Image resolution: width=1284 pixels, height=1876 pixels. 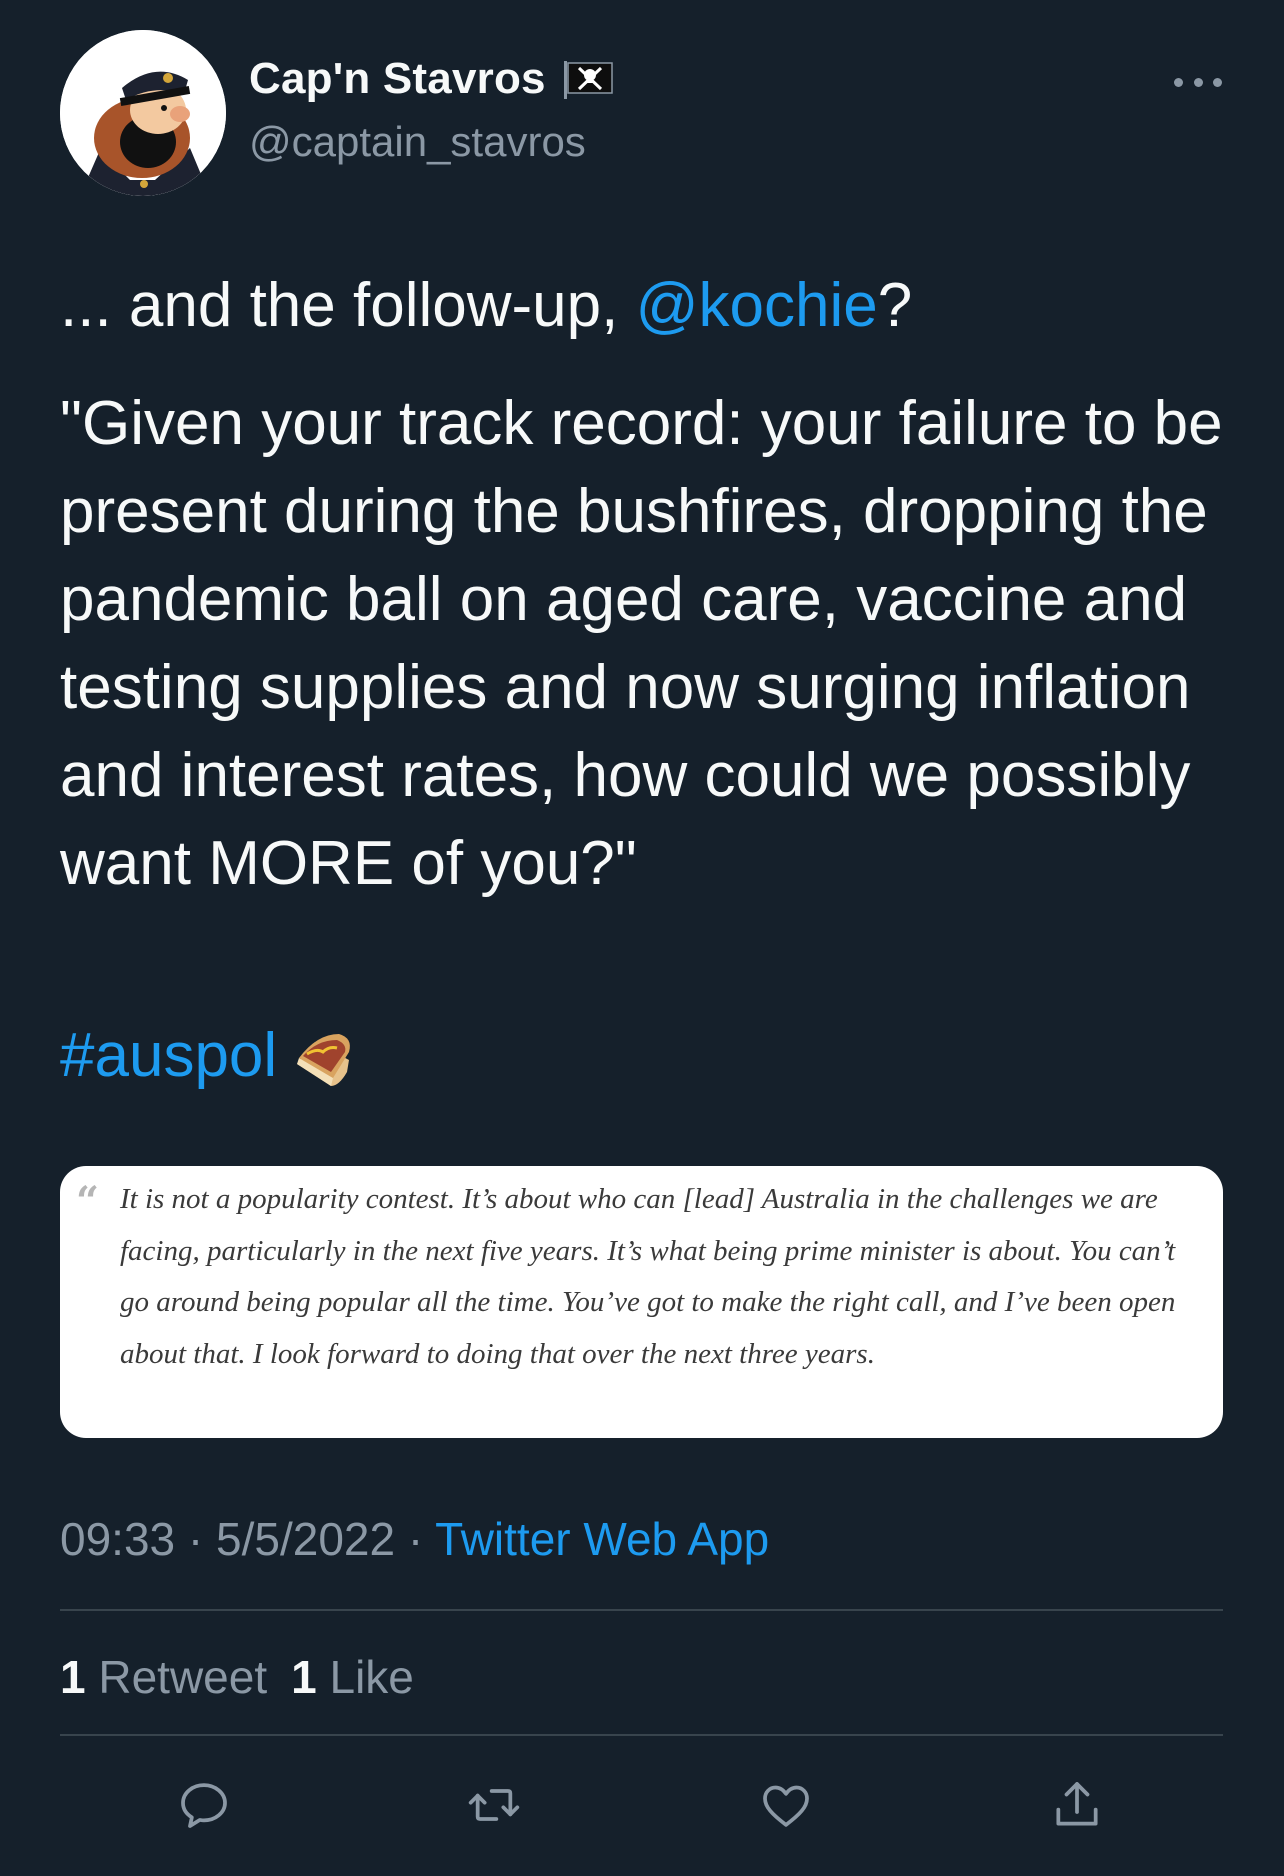 I want to click on tweet-intro-line: ... and the follow-up, @kochie?, so click(x=655, y=306).